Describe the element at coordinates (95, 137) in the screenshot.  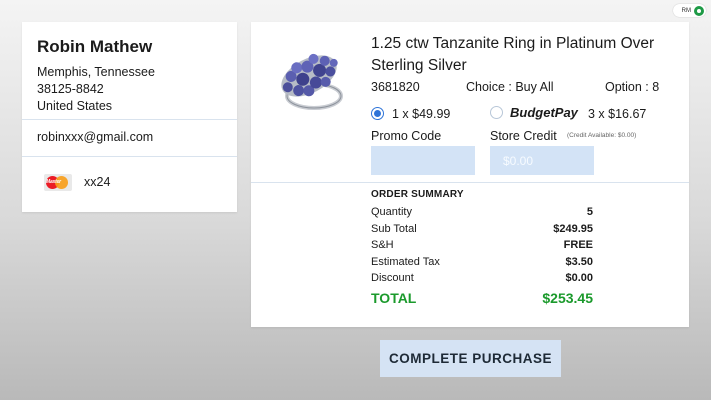
I see `customer-email: robinxxx@gmail.com` at that location.